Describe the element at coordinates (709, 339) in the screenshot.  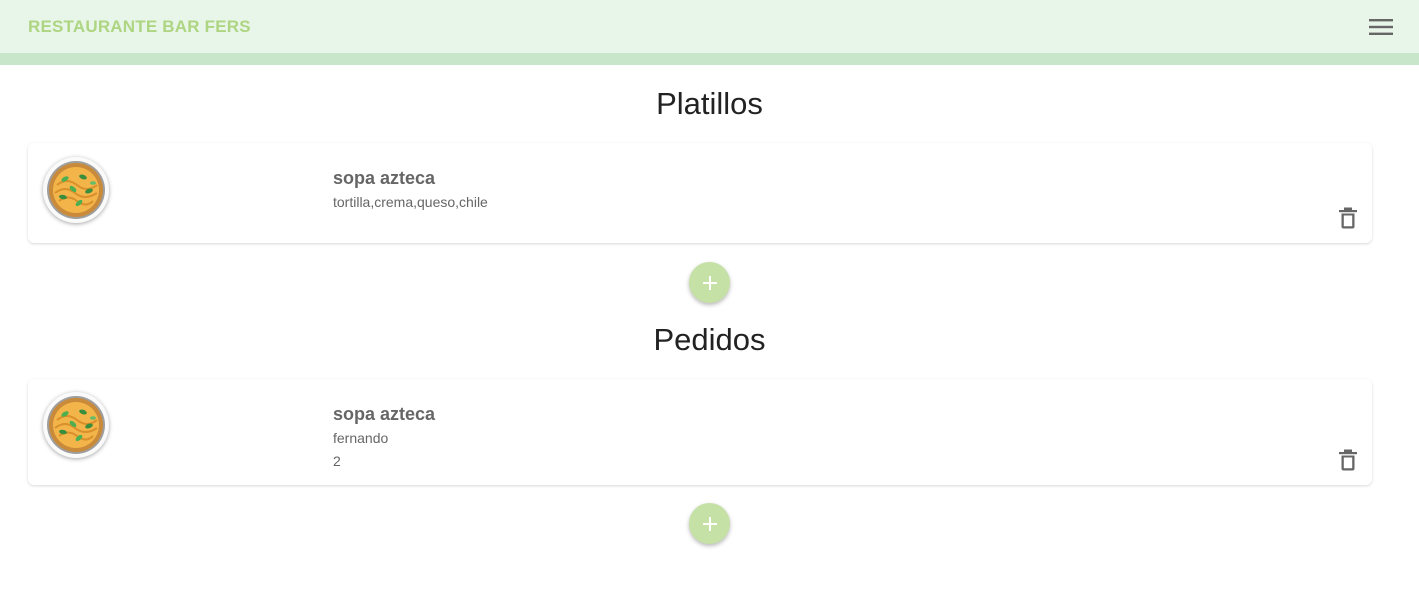
I see `pedidos-title: Pedidos` at that location.